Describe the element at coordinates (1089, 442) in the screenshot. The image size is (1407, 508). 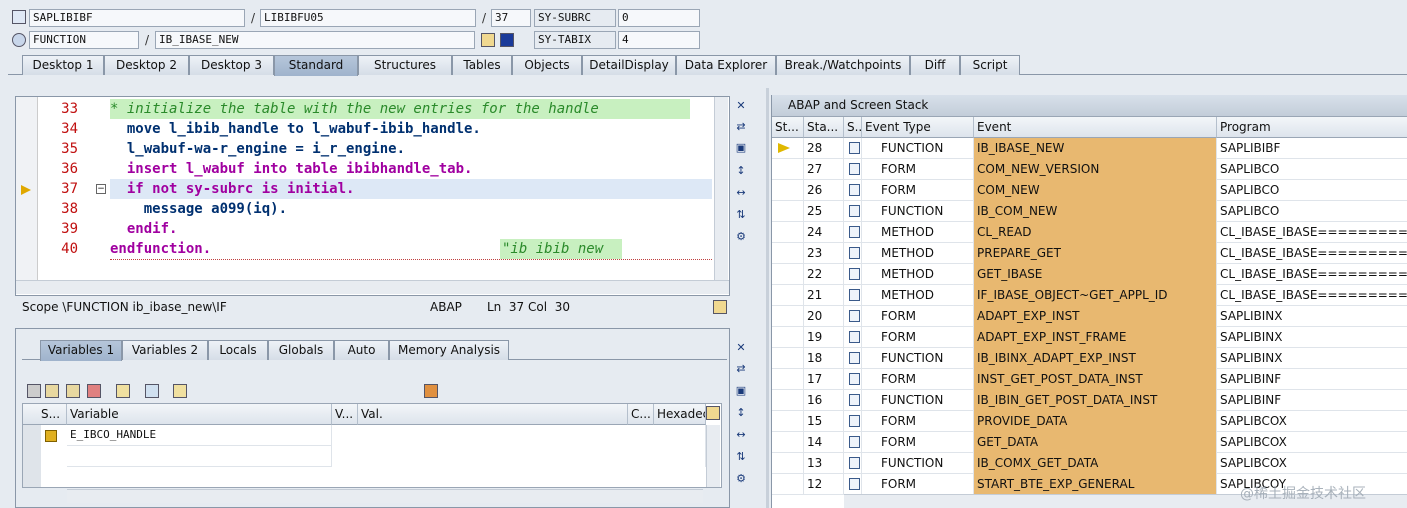
I see `table-row: 14 FORM GET_DATA SAPLIBCOX` at that location.